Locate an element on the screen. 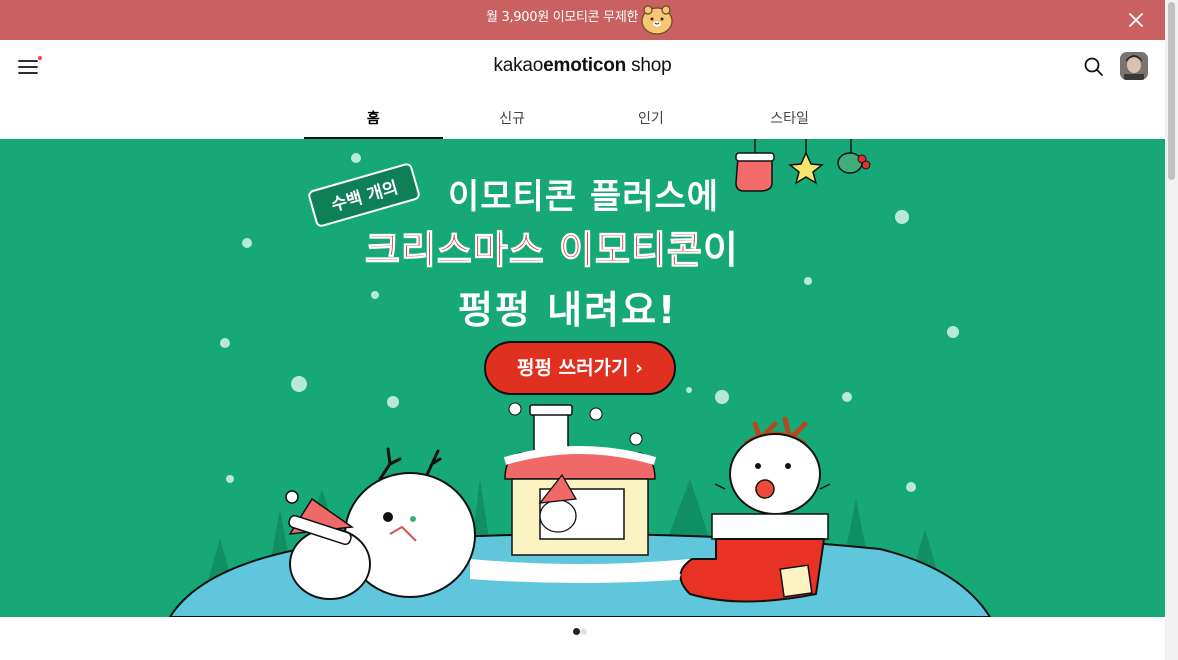  main-tabs: 홈 신규 인기 스타일 is located at coordinates (581, 116).